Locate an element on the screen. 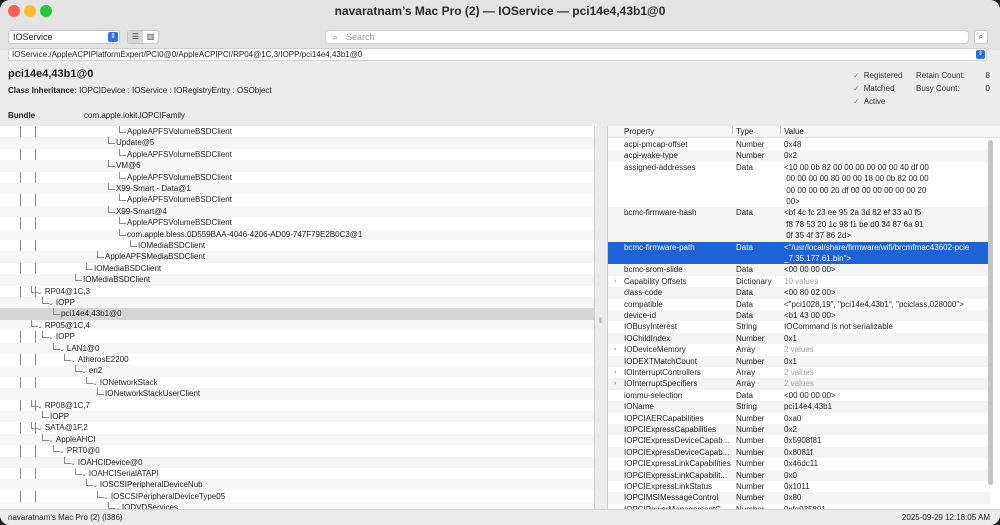 The image size is (1000, 525). search-options-icon: ⌕ is located at coordinates (981, 37).